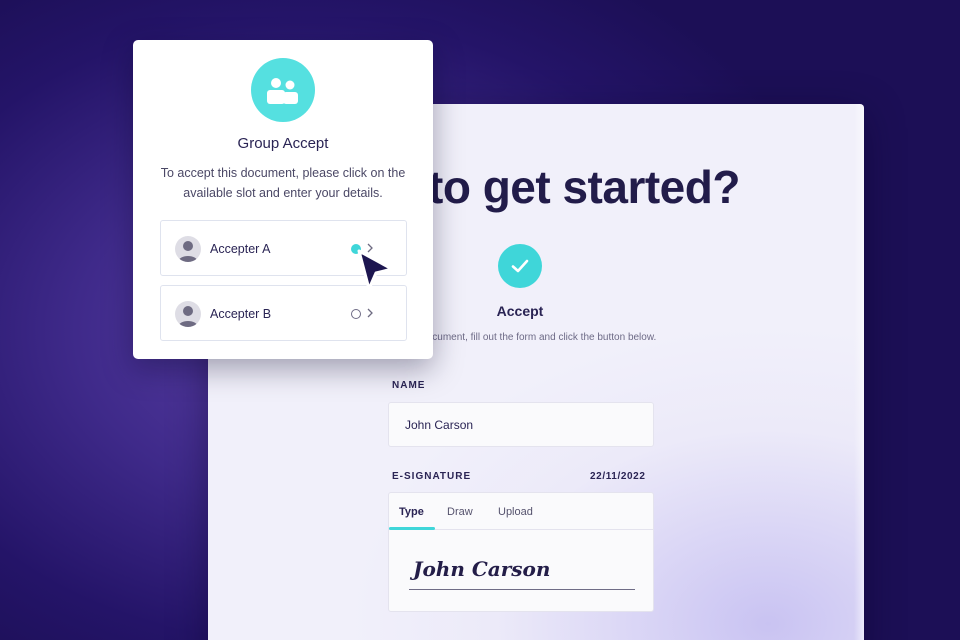  What do you see at coordinates (584, 187) in the screenshot?
I see `headline-text: to get started?` at bounding box center [584, 187].